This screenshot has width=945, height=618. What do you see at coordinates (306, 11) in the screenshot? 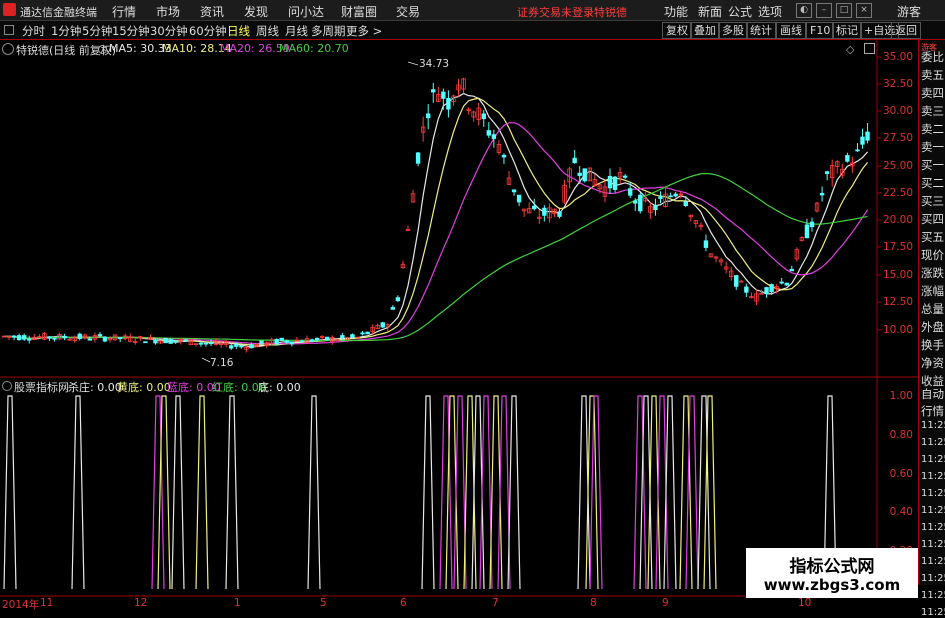
I see `menu-wenxiaoda: 问小达` at bounding box center [306, 11].